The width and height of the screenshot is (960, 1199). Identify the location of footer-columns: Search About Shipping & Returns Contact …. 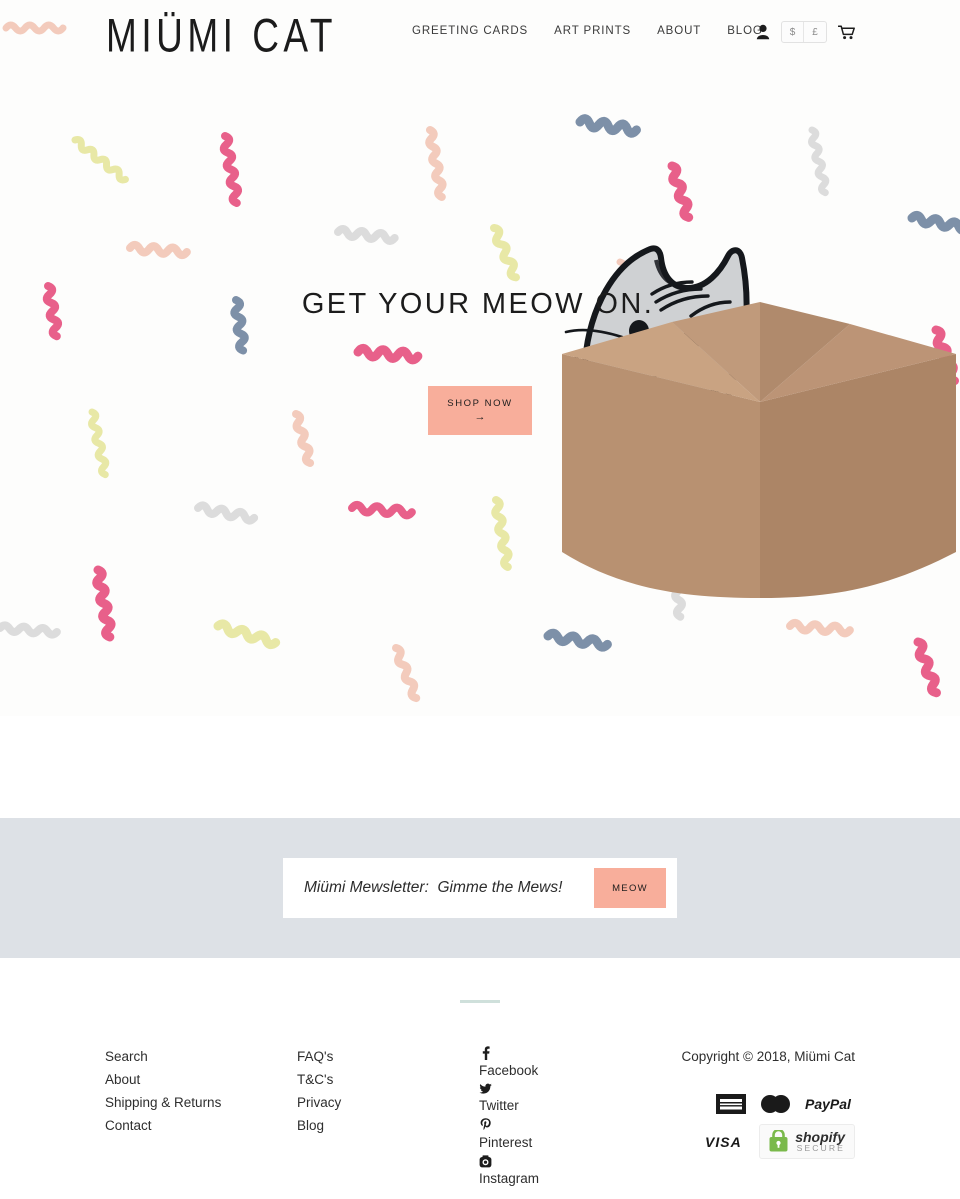
(480, 1118).